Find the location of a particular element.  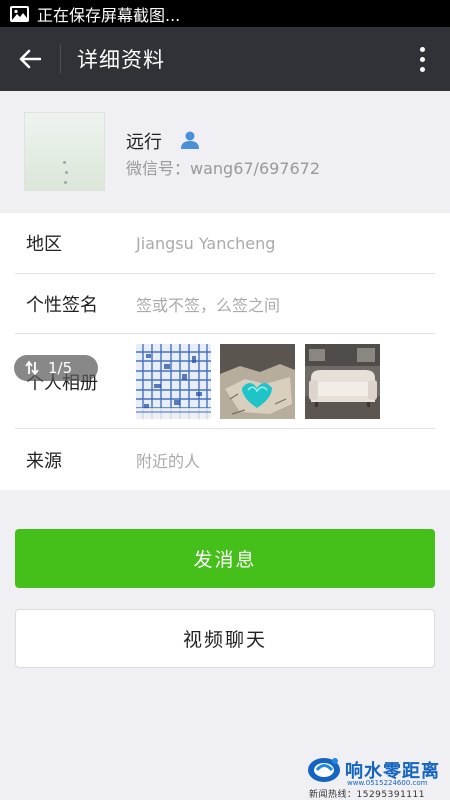

watermark-url: www.0515224600.com is located at coordinates (387, 783).